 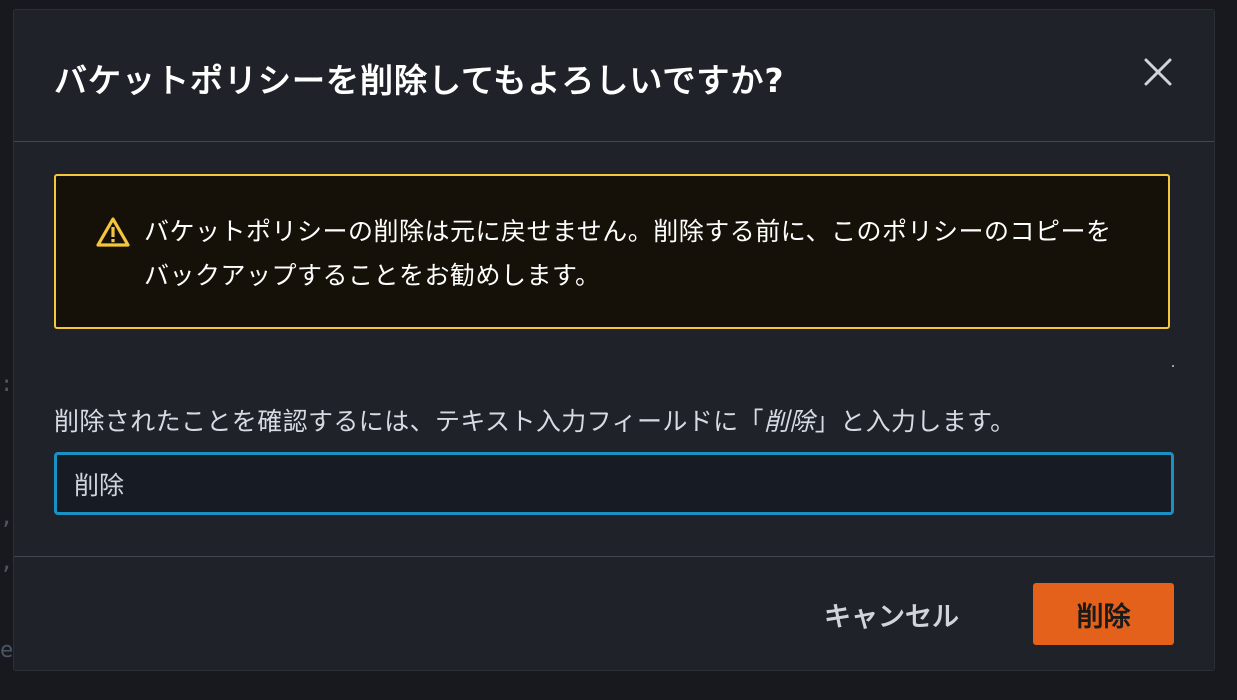 What do you see at coordinates (789, 421) in the screenshot?
I see `confirm-keyword: 削除` at bounding box center [789, 421].